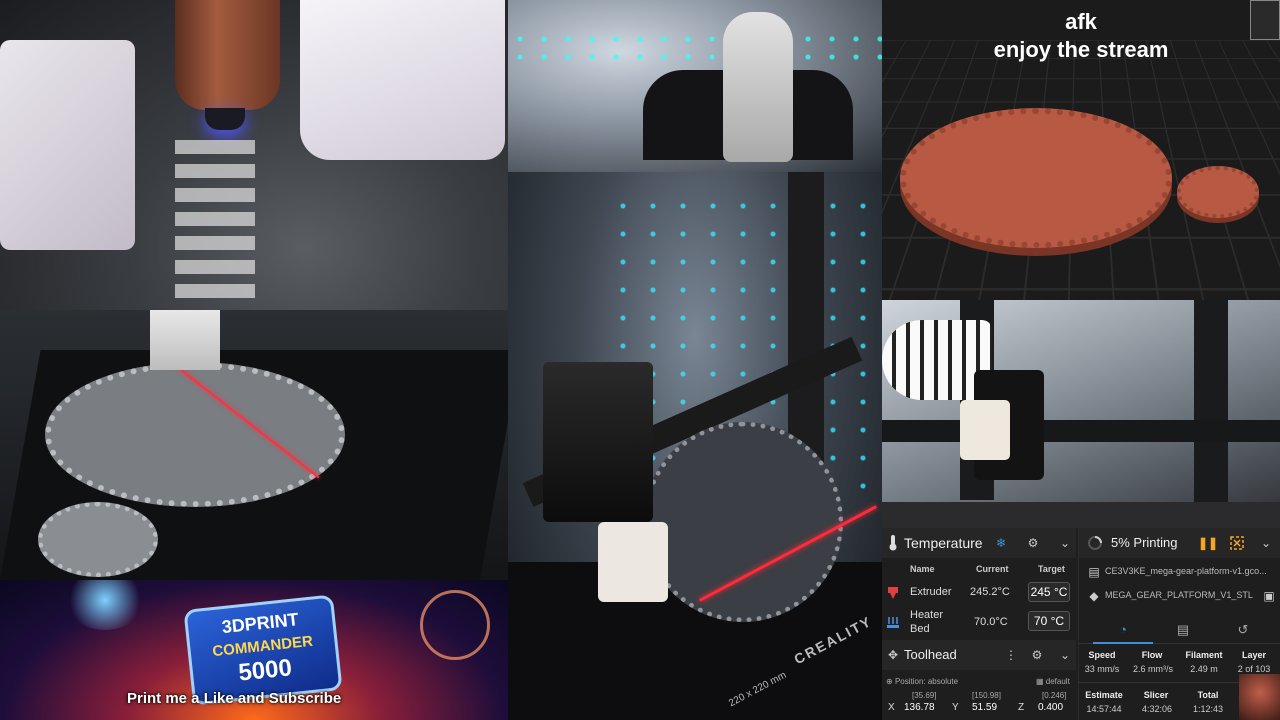  Describe the element at coordinates (1179, 595) in the screenshot. I see `object-name: MEGA_GEAR_PLATFORM_V1_STL` at that location.